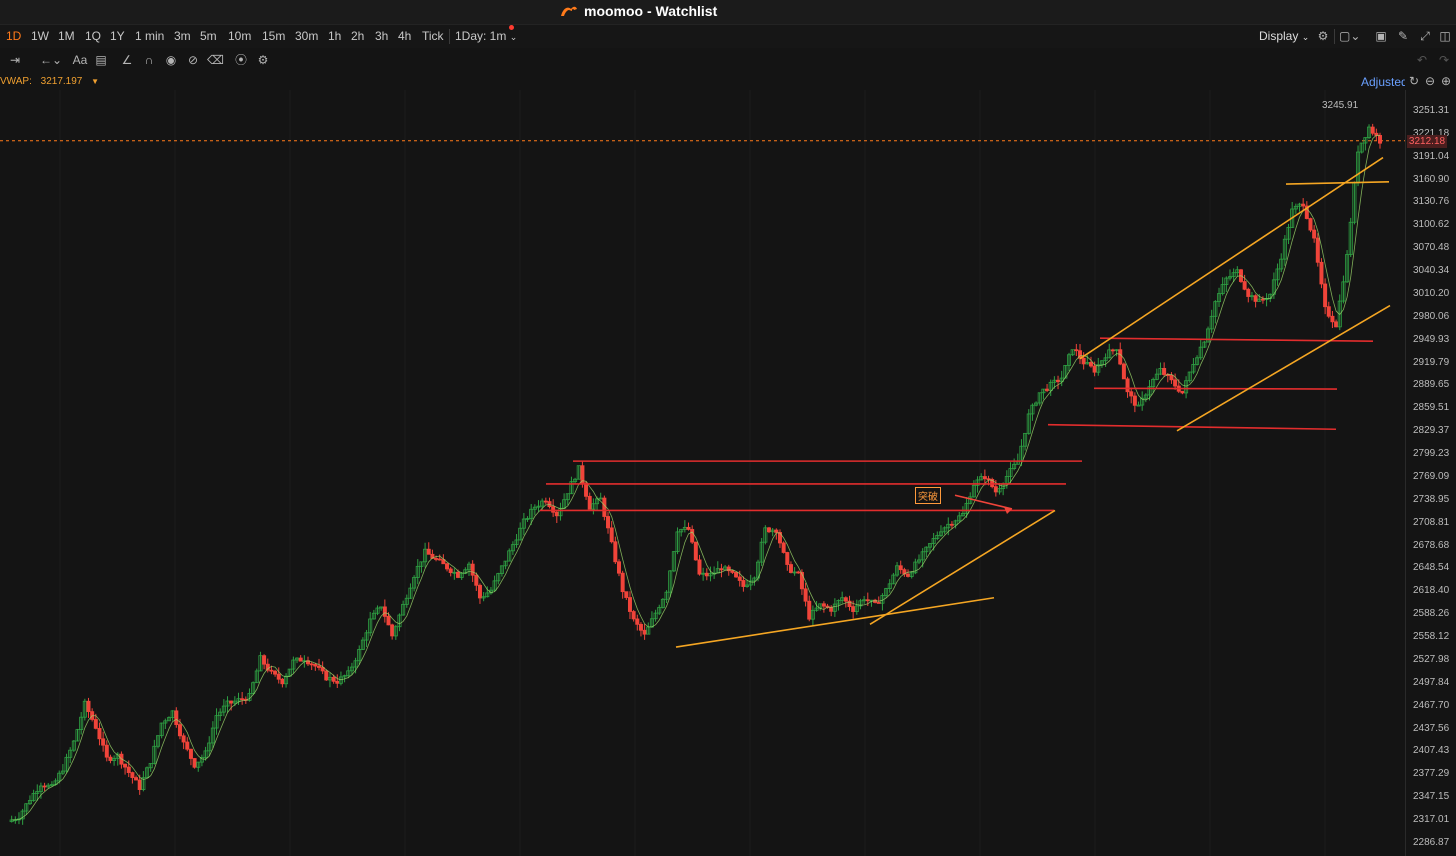 This screenshot has width=1456, height=856. Describe the element at coordinates (1381, 36) in the screenshot. I see `camera-icon: ▣` at that location.